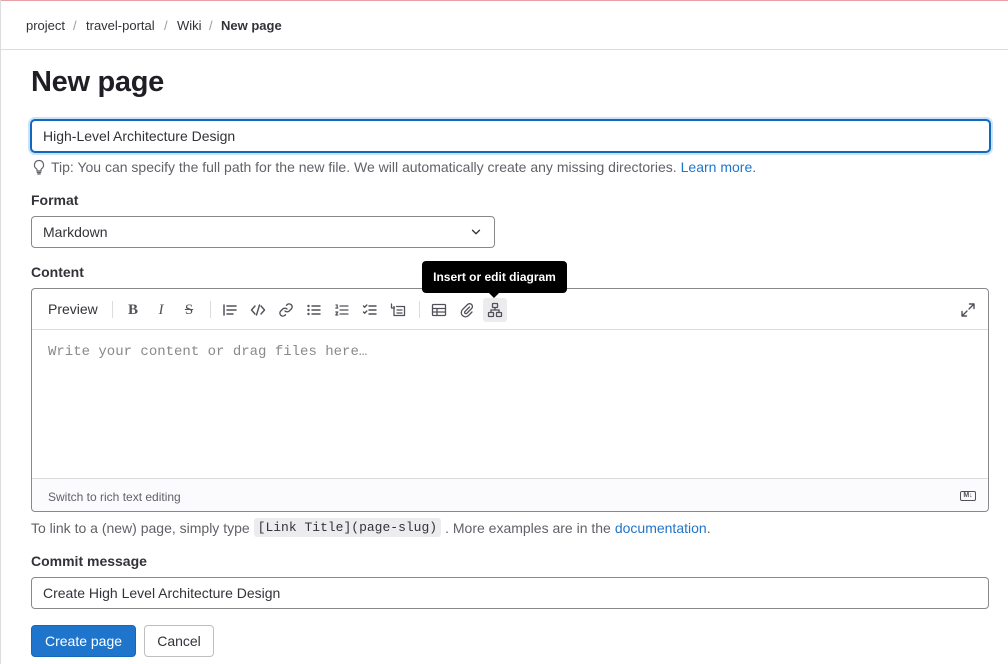 This screenshot has height=664, width=1008. What do you see at coordinates (510, 309) in the screenshot?
I see `editor-toolbar: Preview B I S` at bounding box center [510, 309].